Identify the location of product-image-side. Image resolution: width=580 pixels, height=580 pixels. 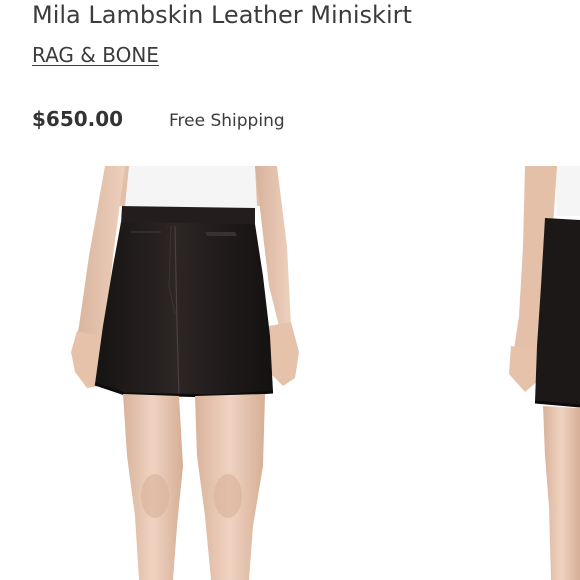
(542, 373).